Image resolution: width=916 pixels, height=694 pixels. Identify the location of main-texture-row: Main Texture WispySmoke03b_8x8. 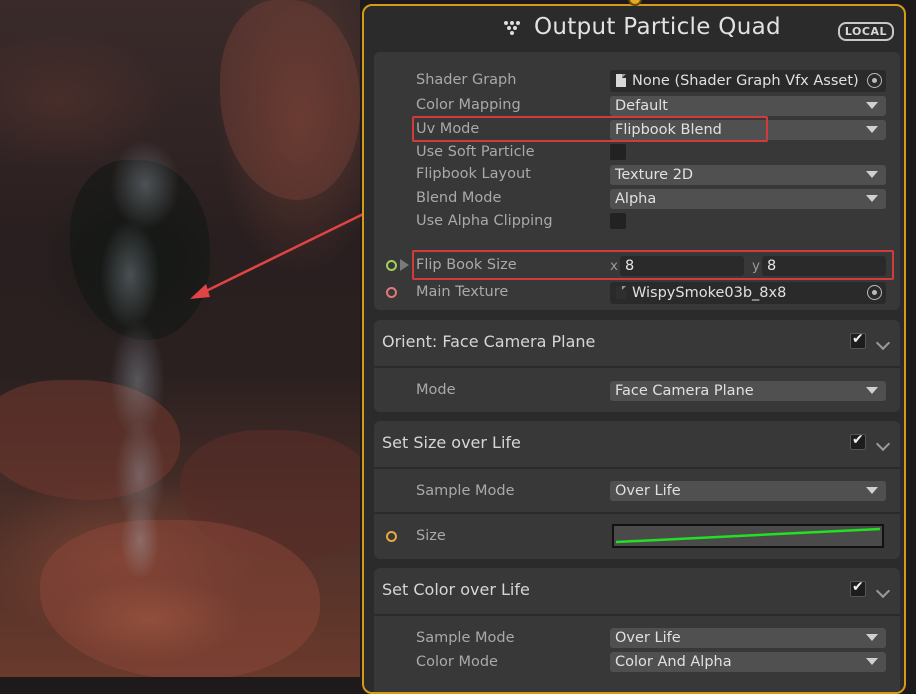
(637, 293).